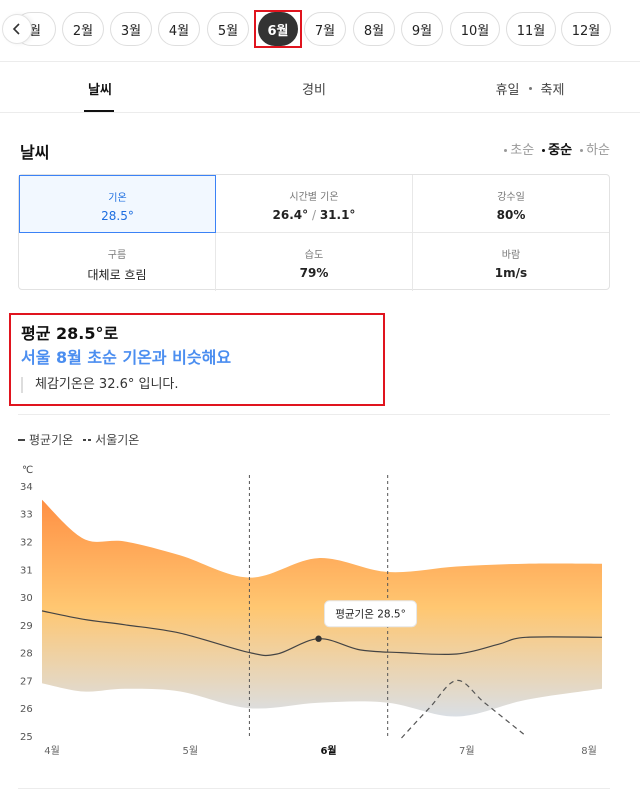 This screenshot has width=640, height=790. I want to click on month-pill-11: 11월, so click(531, 29).